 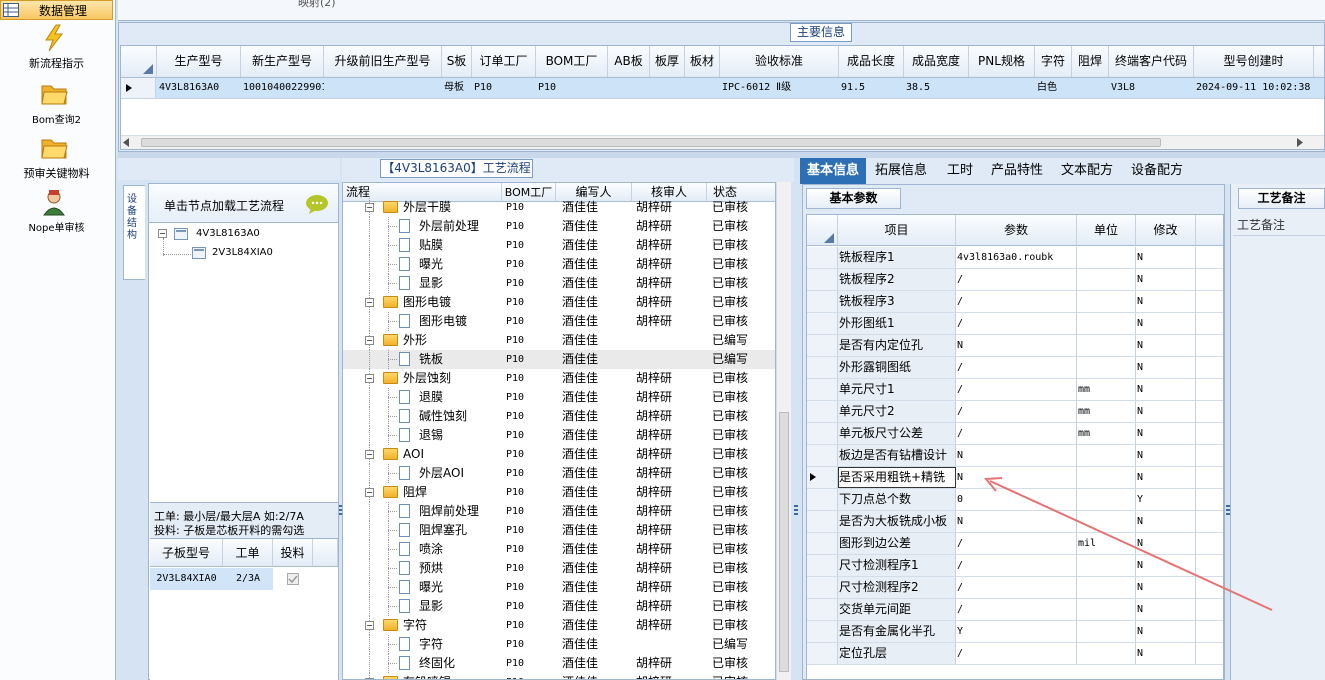 I want to click on nav-item-bom-query: Bom查询2, so click(x=56, y=106).